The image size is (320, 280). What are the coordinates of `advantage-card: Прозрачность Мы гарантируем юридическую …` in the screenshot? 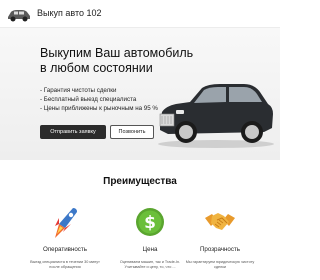 It's located at (220, 242).